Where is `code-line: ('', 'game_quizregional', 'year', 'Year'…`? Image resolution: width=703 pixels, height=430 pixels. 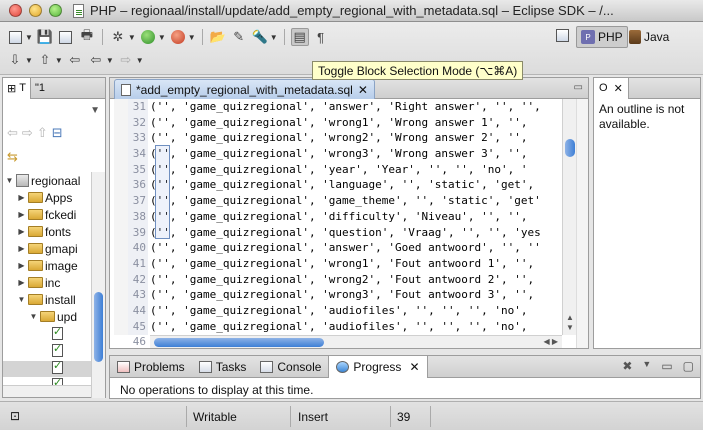
code-line: ('', 'game_quizregional', 'year', 'Year'… is located at coordinates (356, 170).